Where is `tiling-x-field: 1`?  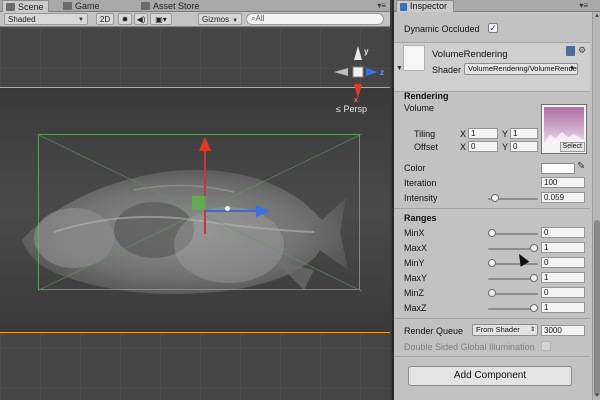
tiling-x-field: 1 is located at coordinates (483, 133).